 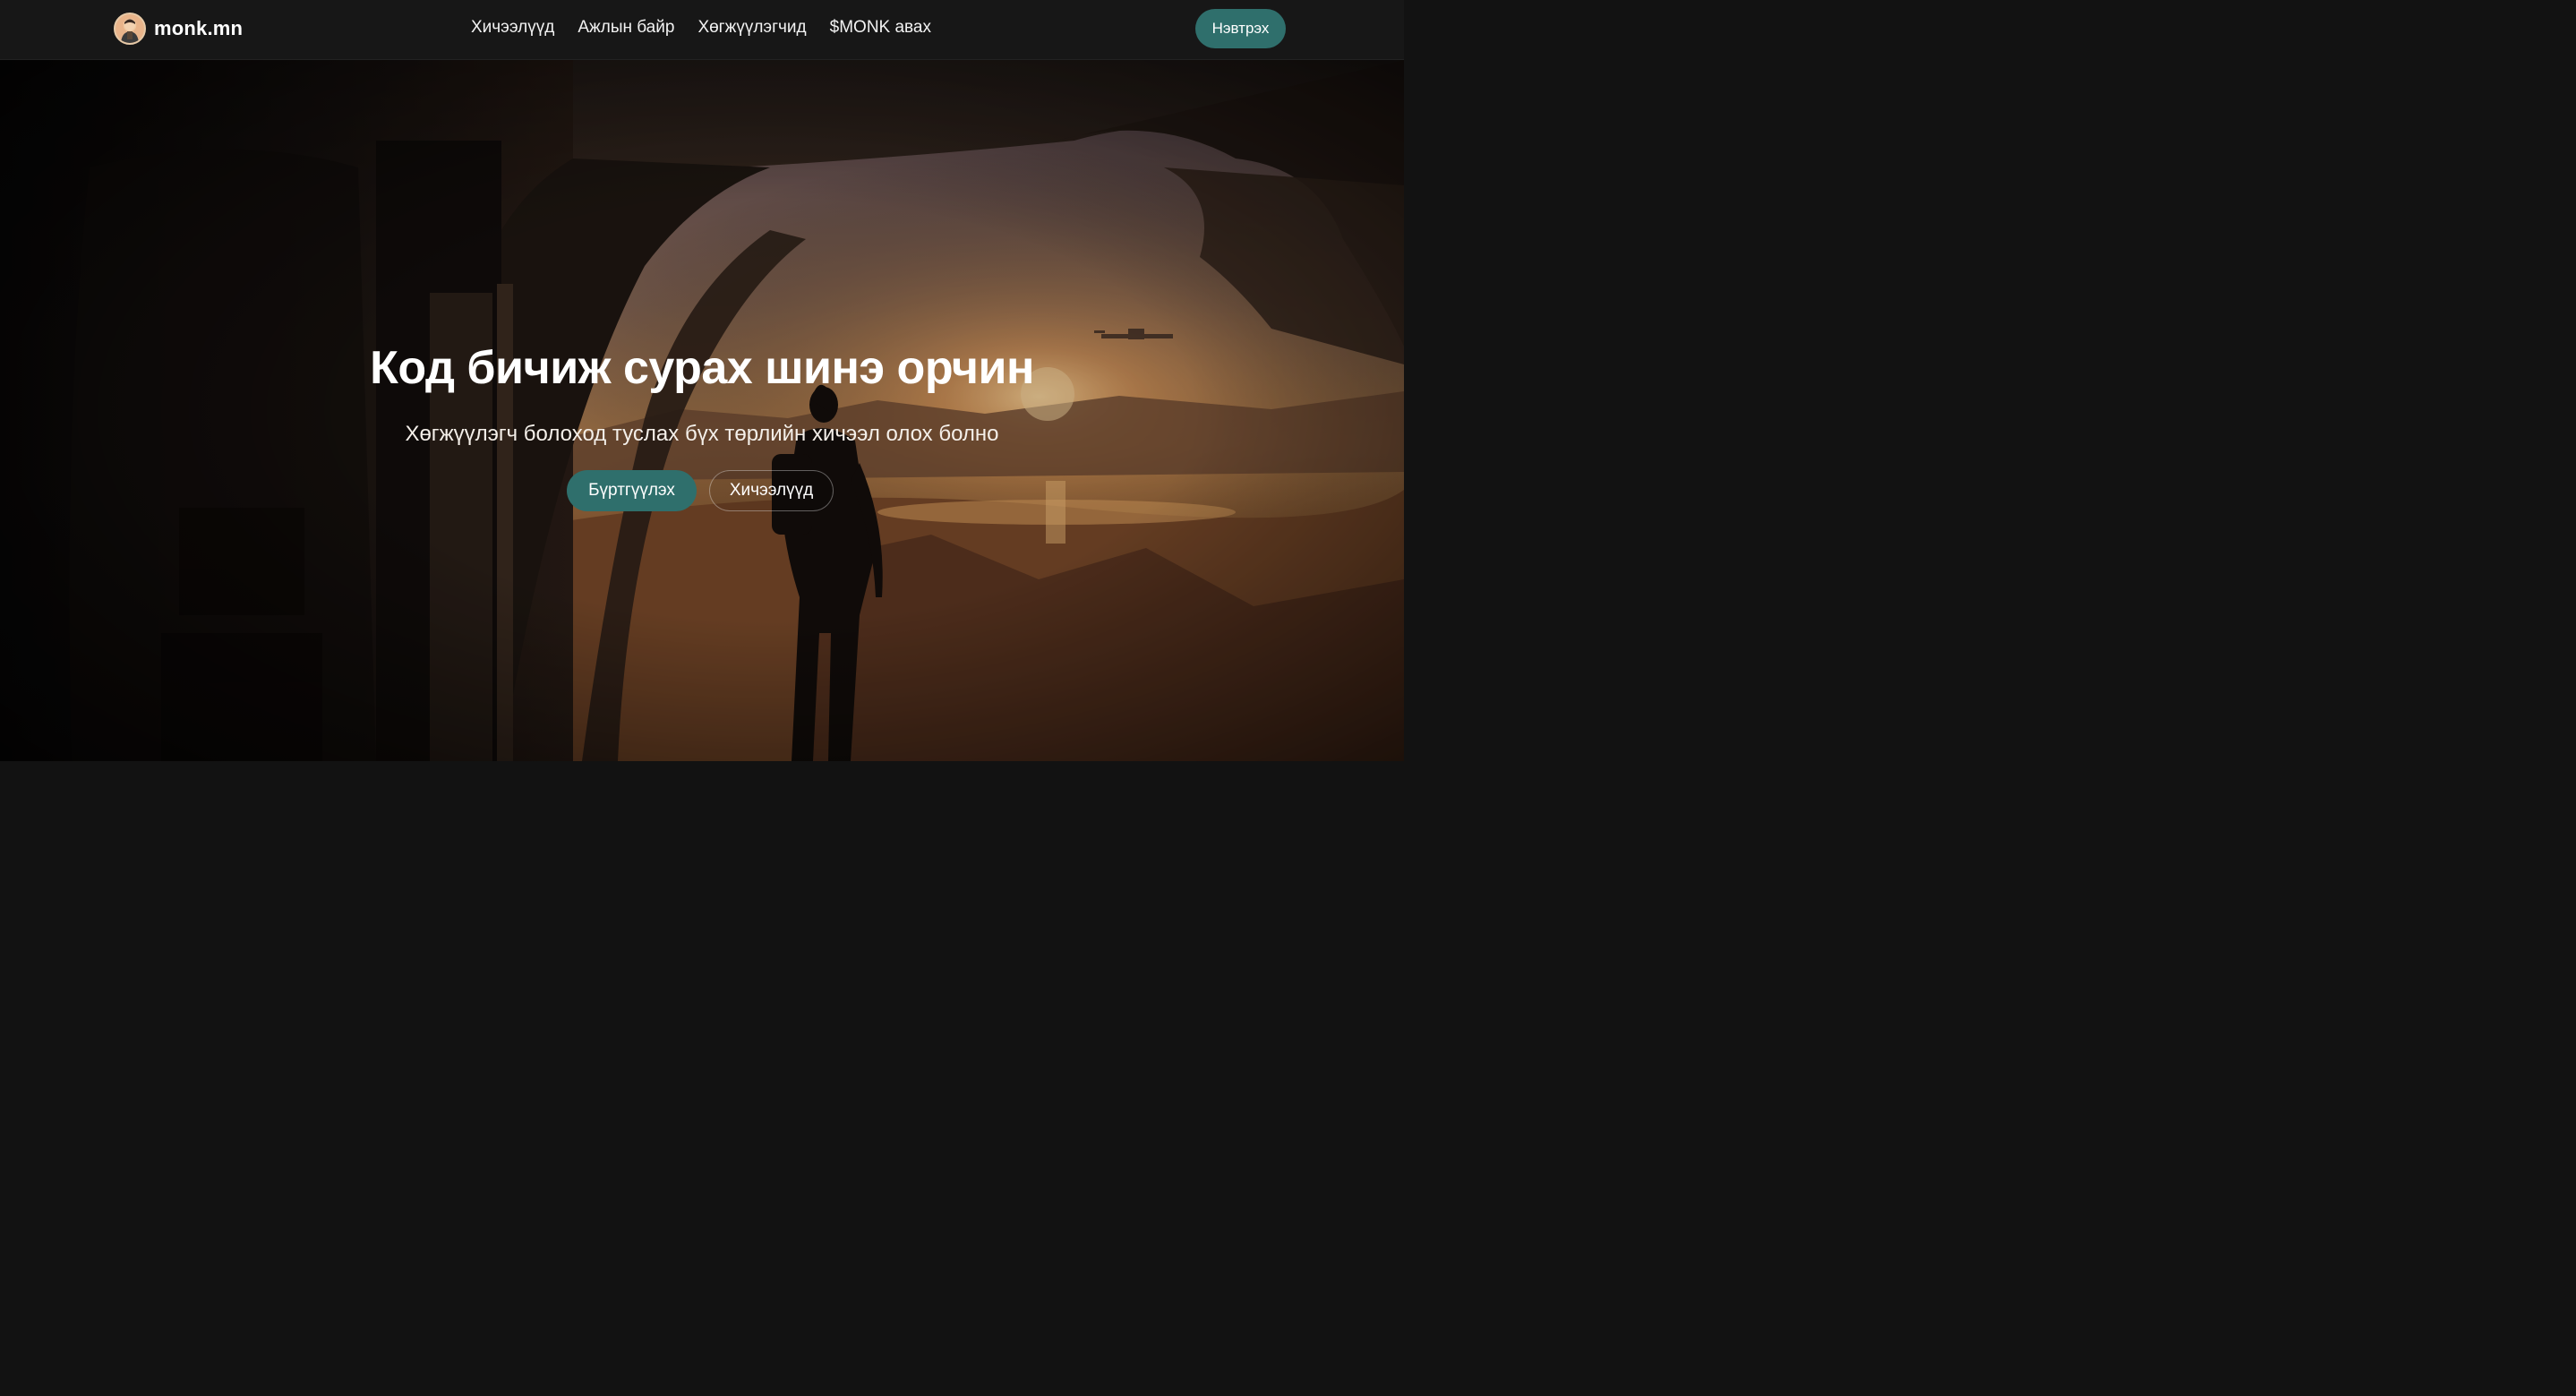 I want to click on lessons-button: Хичээлүүд, so click(x=771, y=490).